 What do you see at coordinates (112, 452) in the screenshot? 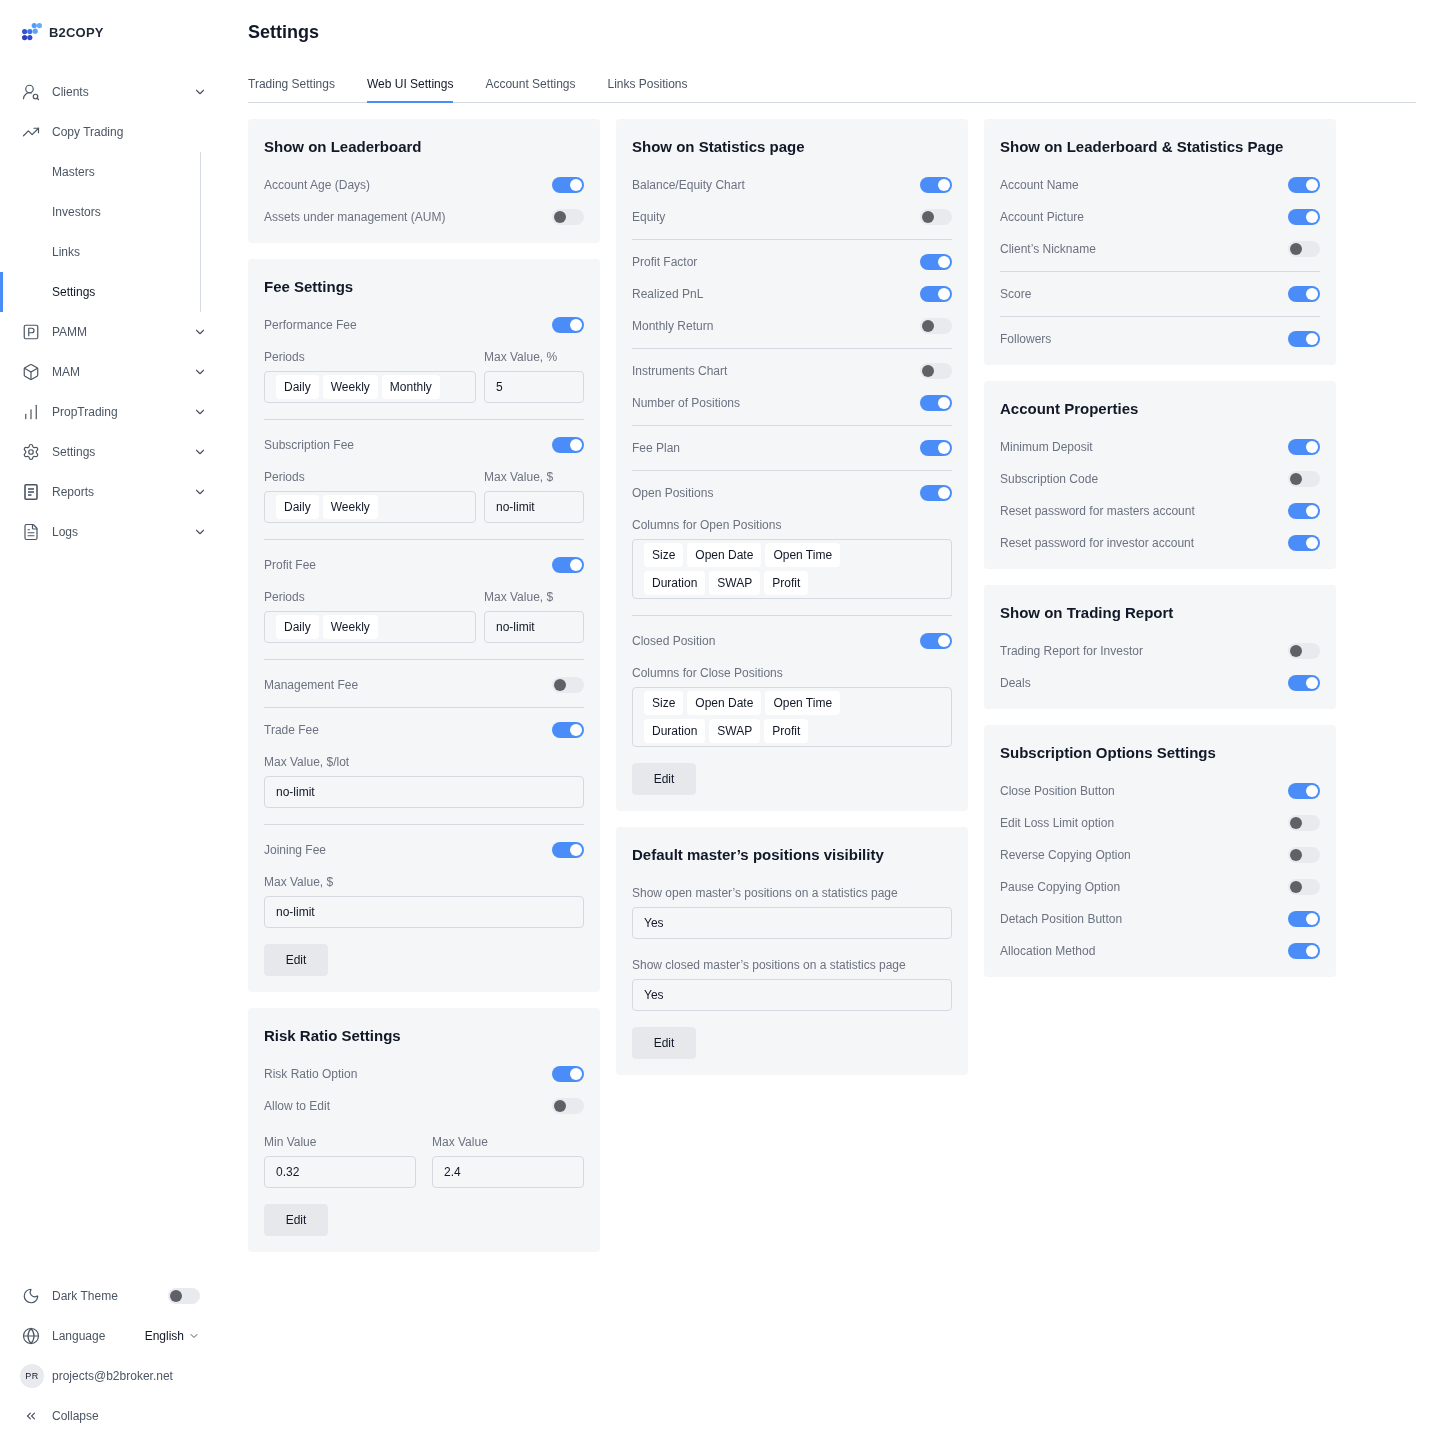
I see `nav-item: Settings` at bounding box center [112, 452].